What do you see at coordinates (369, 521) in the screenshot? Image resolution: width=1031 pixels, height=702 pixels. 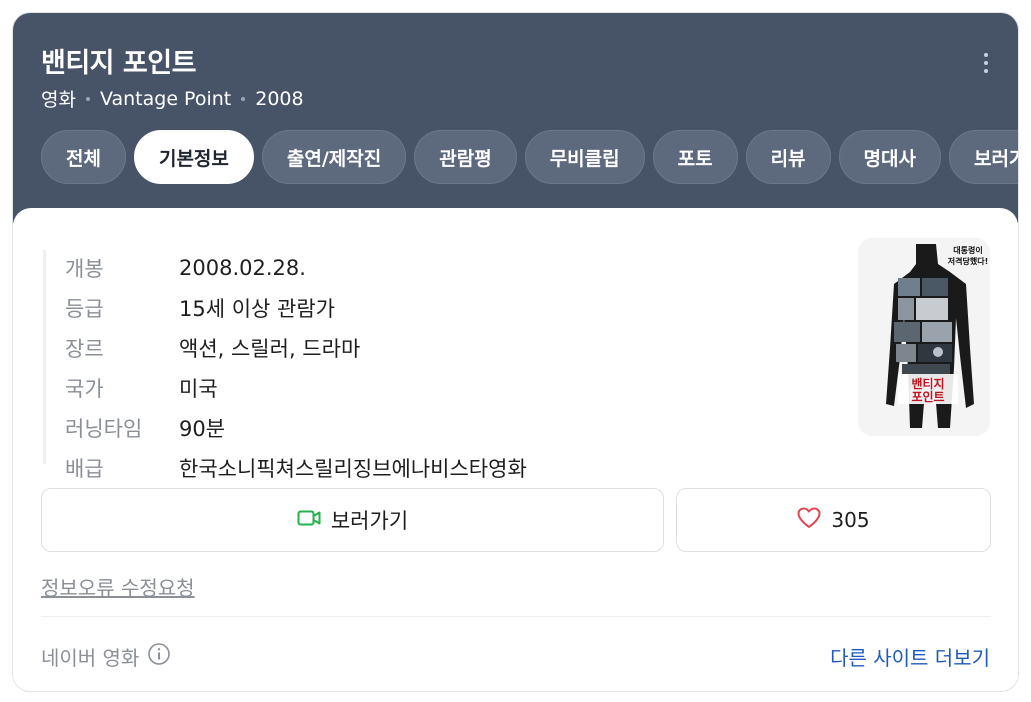 I see `watch-button-label: 보러가기` at bounding box center [369, 521].